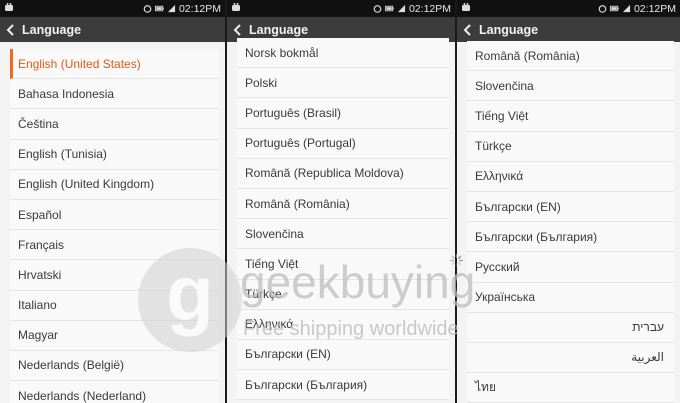 The height and width of the screenshot is (403, 680). Describe the element at coordinates (570, 388) in the screenshot. I see `language-item: ไทย` at that location.